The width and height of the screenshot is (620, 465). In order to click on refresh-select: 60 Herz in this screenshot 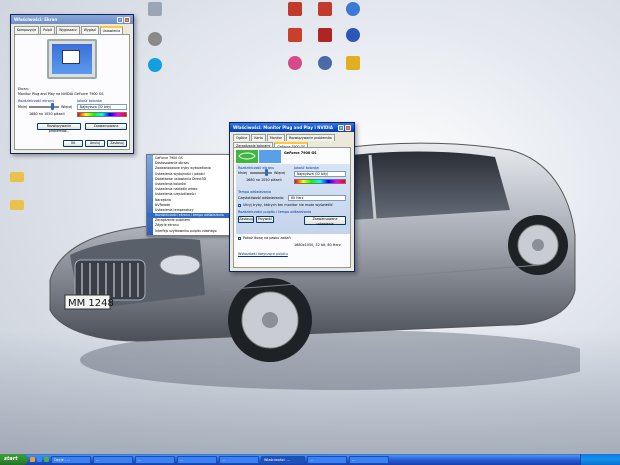, I will do `click(317, 198)`.